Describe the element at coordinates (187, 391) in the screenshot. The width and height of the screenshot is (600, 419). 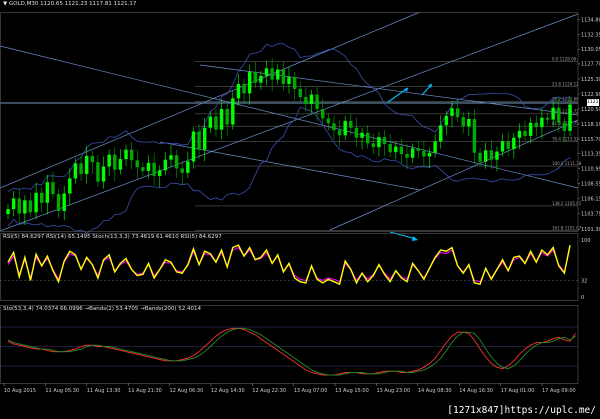
I see `time-tick-label: 12 Aug 06:30` at that location.